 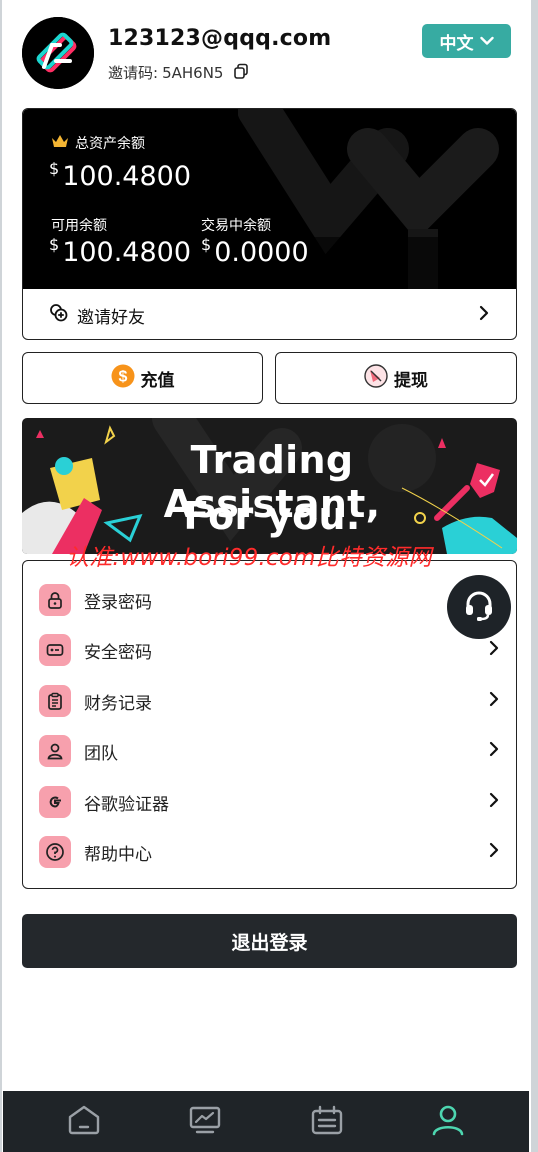 I want to click on nav-profile, so click(x=448, y=1122).